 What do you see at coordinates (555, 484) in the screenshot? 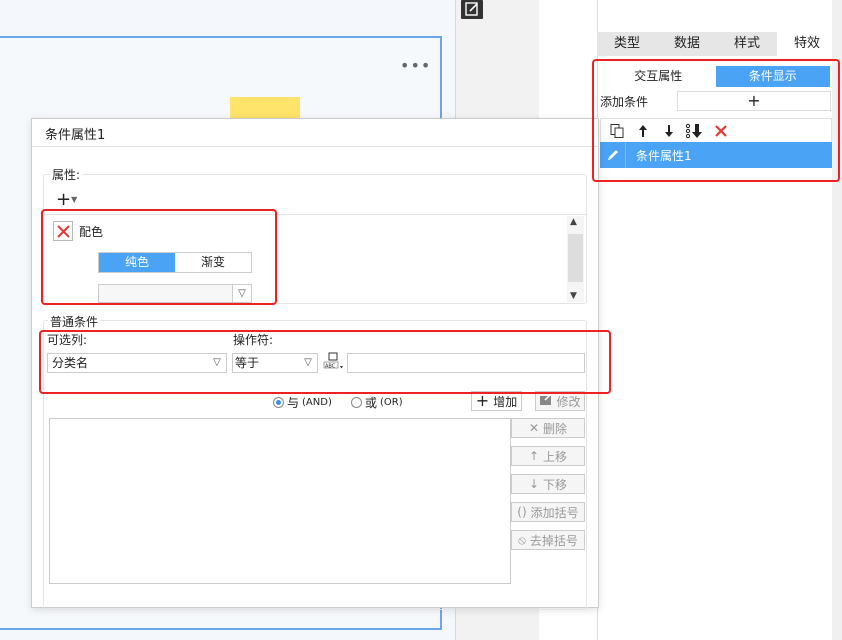
I see `move-down-button-label: 下移` at bounding box center [555, 484].